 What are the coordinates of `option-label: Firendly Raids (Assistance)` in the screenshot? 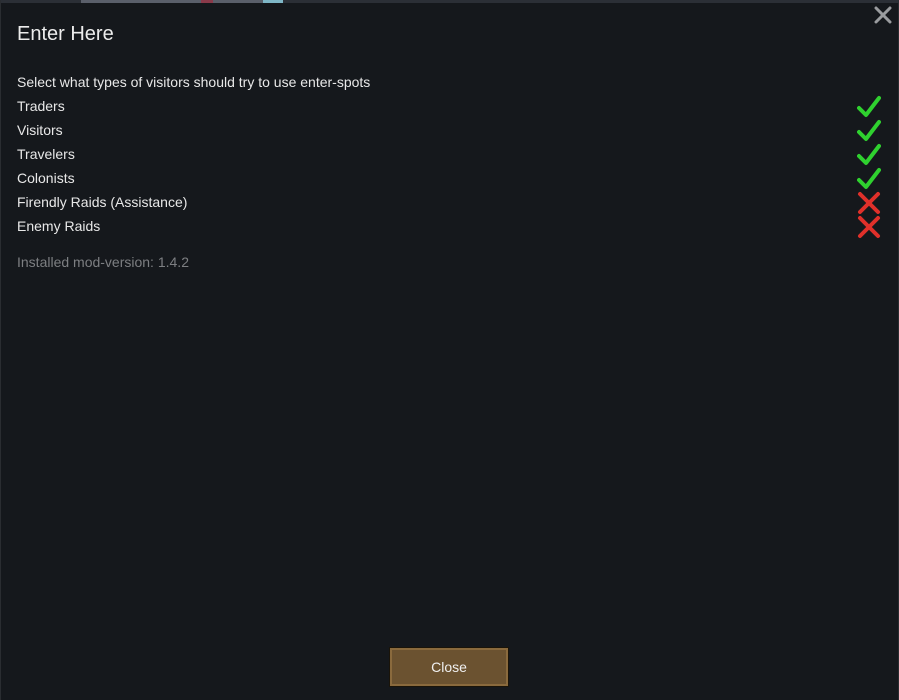 It's located at (102, 202).